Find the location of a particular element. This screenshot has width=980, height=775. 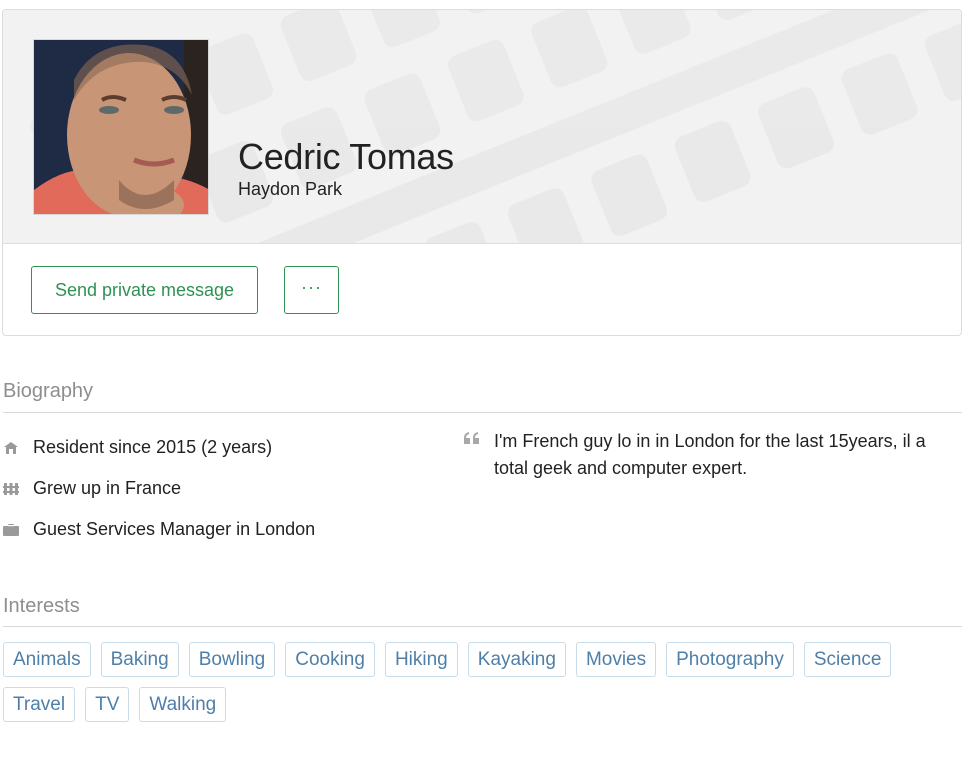

interest-tag: Hiking is located at coordinates (421, 659).